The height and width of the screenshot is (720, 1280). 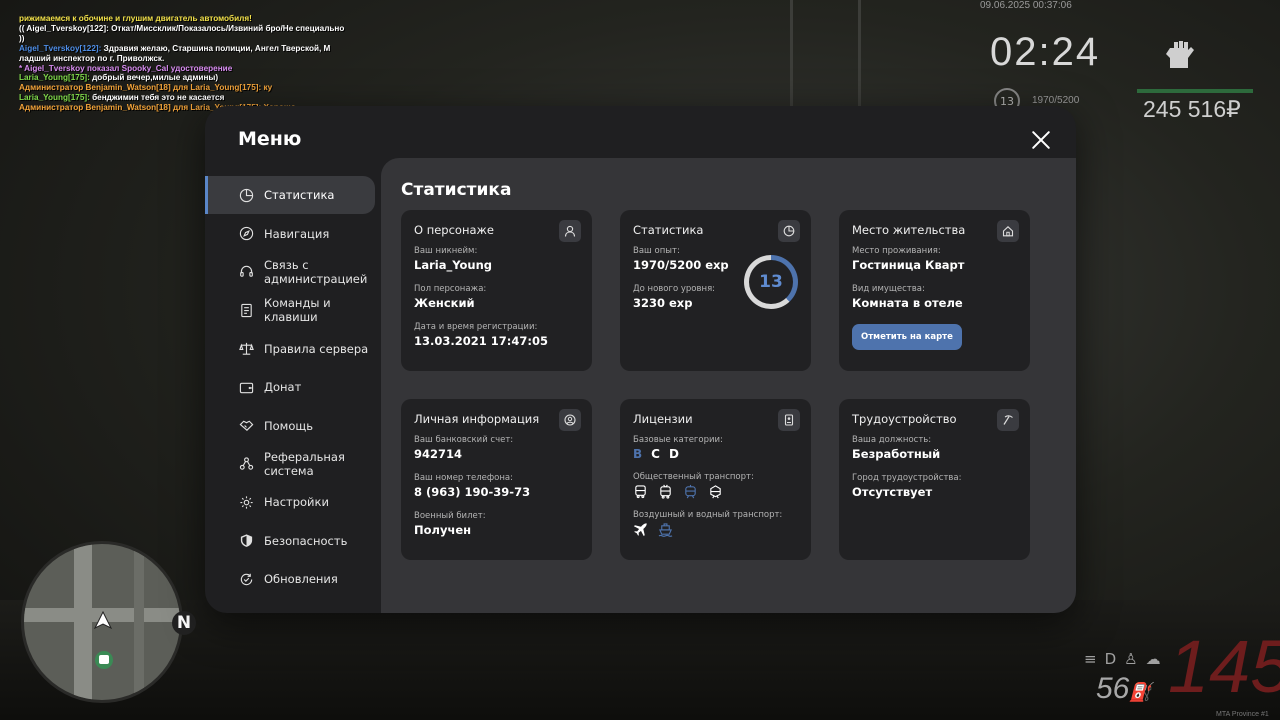 What do you see at coordinates (789, 420) in the screenshot?
I see `id-card-icon` at bounding box center [789, 420].